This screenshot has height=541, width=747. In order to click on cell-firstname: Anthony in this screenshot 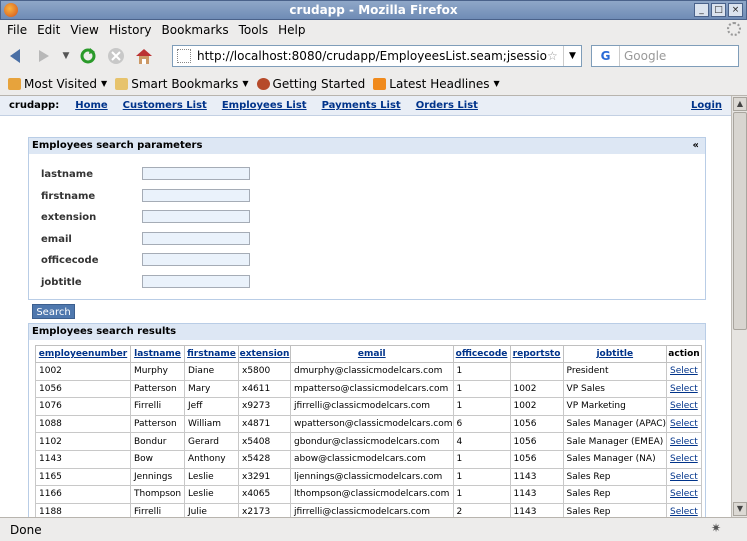, I will do `click(211, 459)`.